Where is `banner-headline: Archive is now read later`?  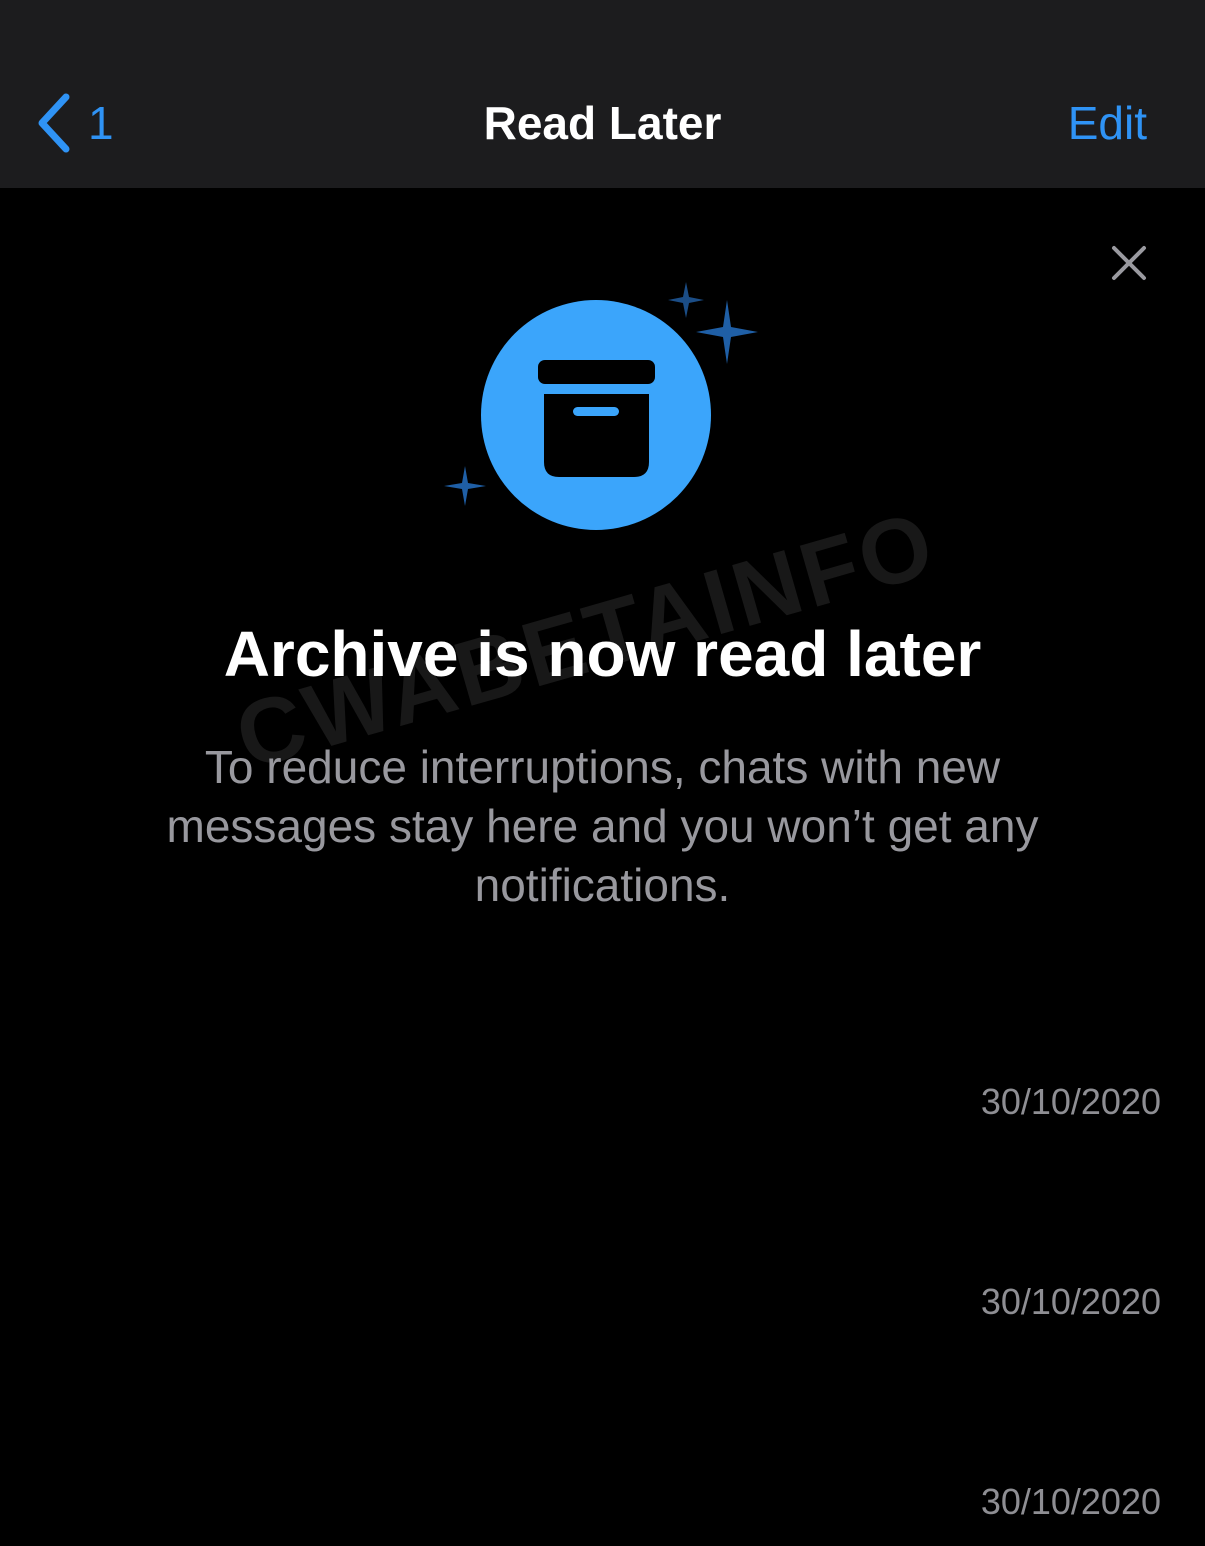 banner-headline: Archive is now read later is located at coordinates (602, 654).